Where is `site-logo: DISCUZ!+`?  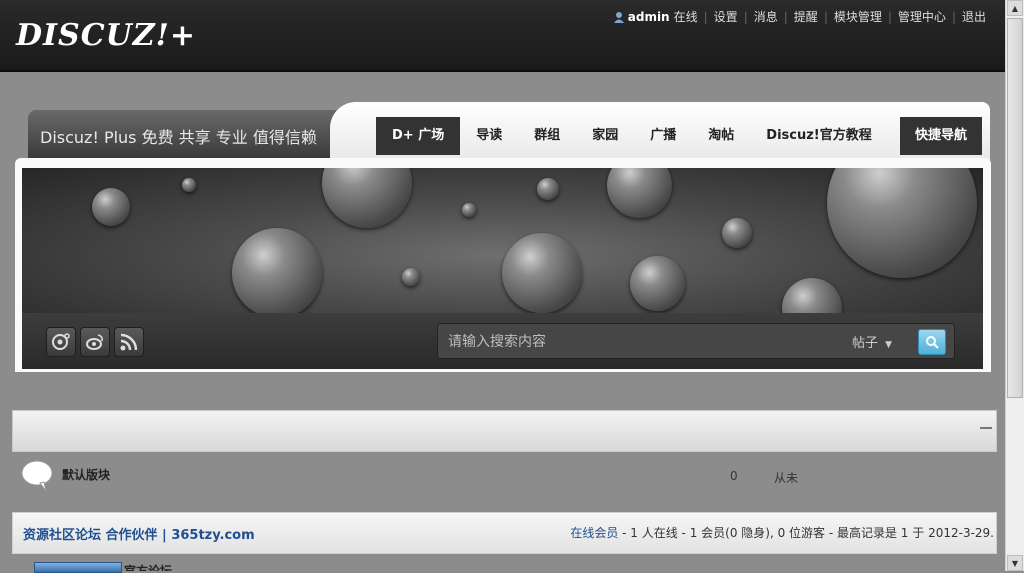
site-logo: DISCUZ!+ is located at coordinates (106, 35).